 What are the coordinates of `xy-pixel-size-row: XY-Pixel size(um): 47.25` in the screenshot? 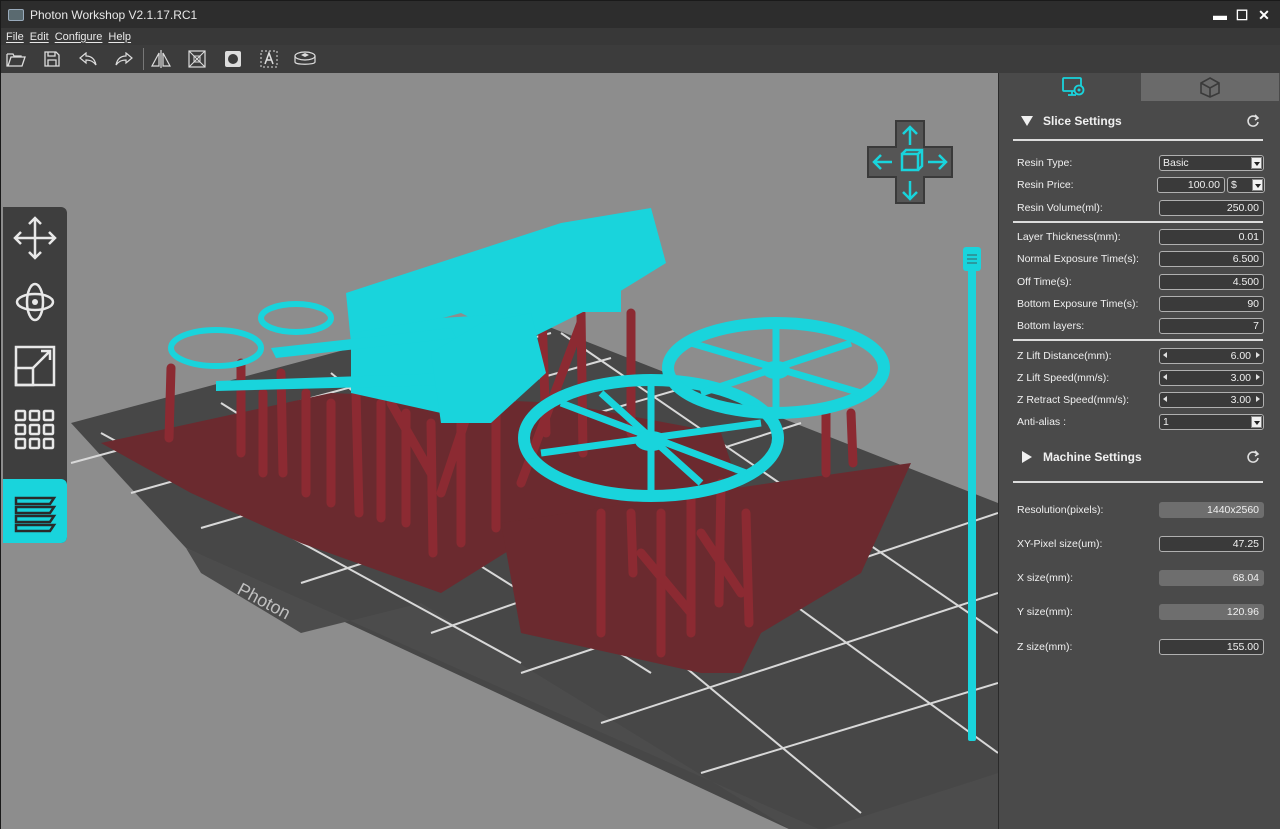 It's located at (1142, 544).